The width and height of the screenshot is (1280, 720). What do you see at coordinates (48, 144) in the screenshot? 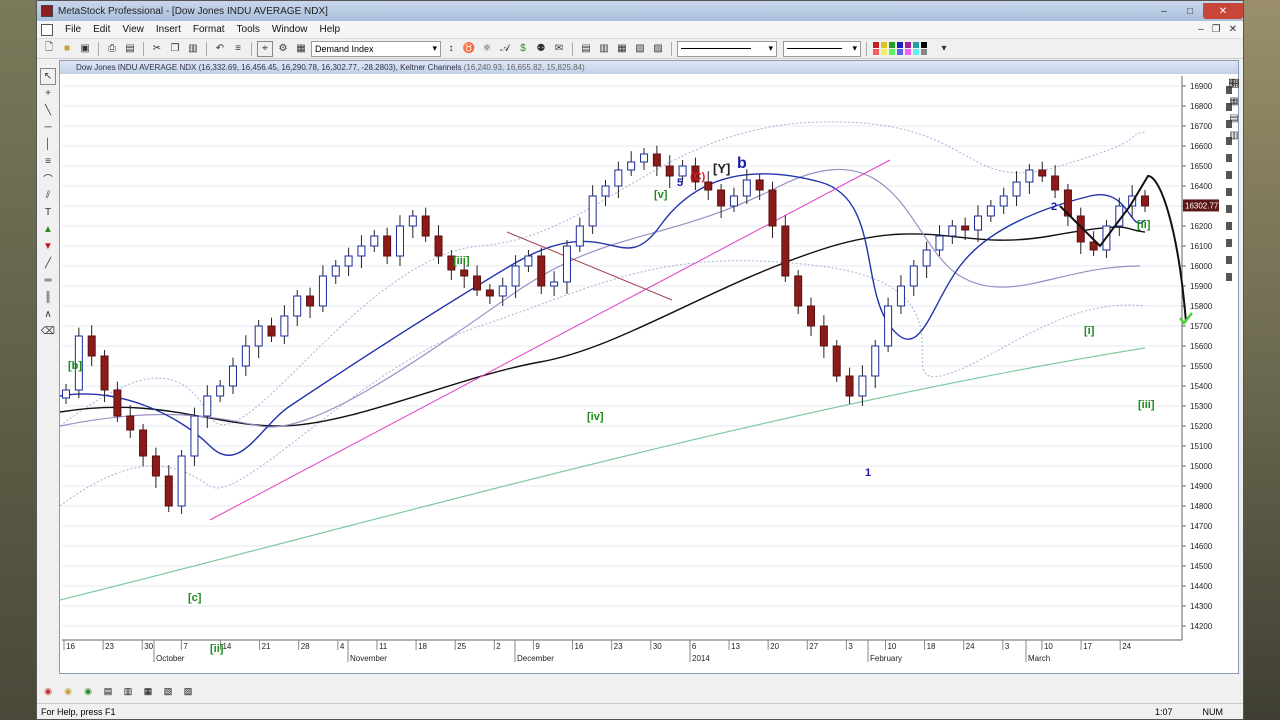
I see `vertical-line-icon: │` at bounding box center [48, 144].